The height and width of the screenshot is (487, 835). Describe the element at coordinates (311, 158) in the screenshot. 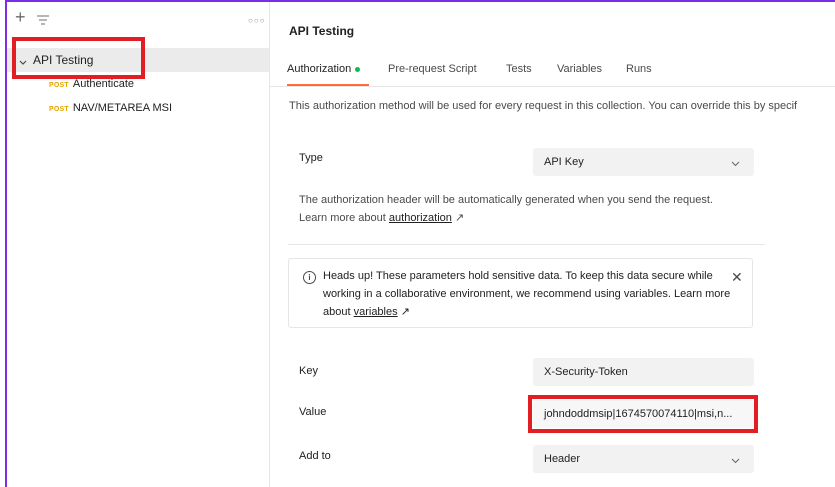

I see `type-label: Type` at that location.